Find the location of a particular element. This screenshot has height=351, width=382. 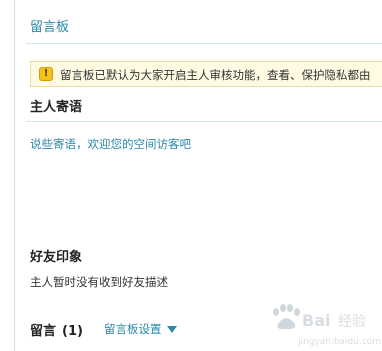

notice-banner: ! 留言板已默认为大家开启主人审核功能，查看、保护隐私都由 is located at coordinates (206, 74).